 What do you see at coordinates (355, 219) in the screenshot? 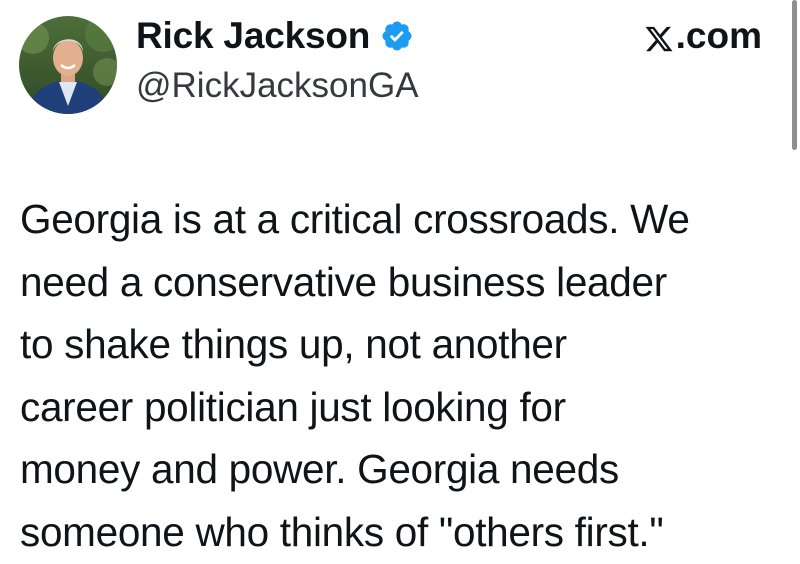
I see `tweet-line: Georgia is at a critical crossroads. We` at bounding box center [355, 219].